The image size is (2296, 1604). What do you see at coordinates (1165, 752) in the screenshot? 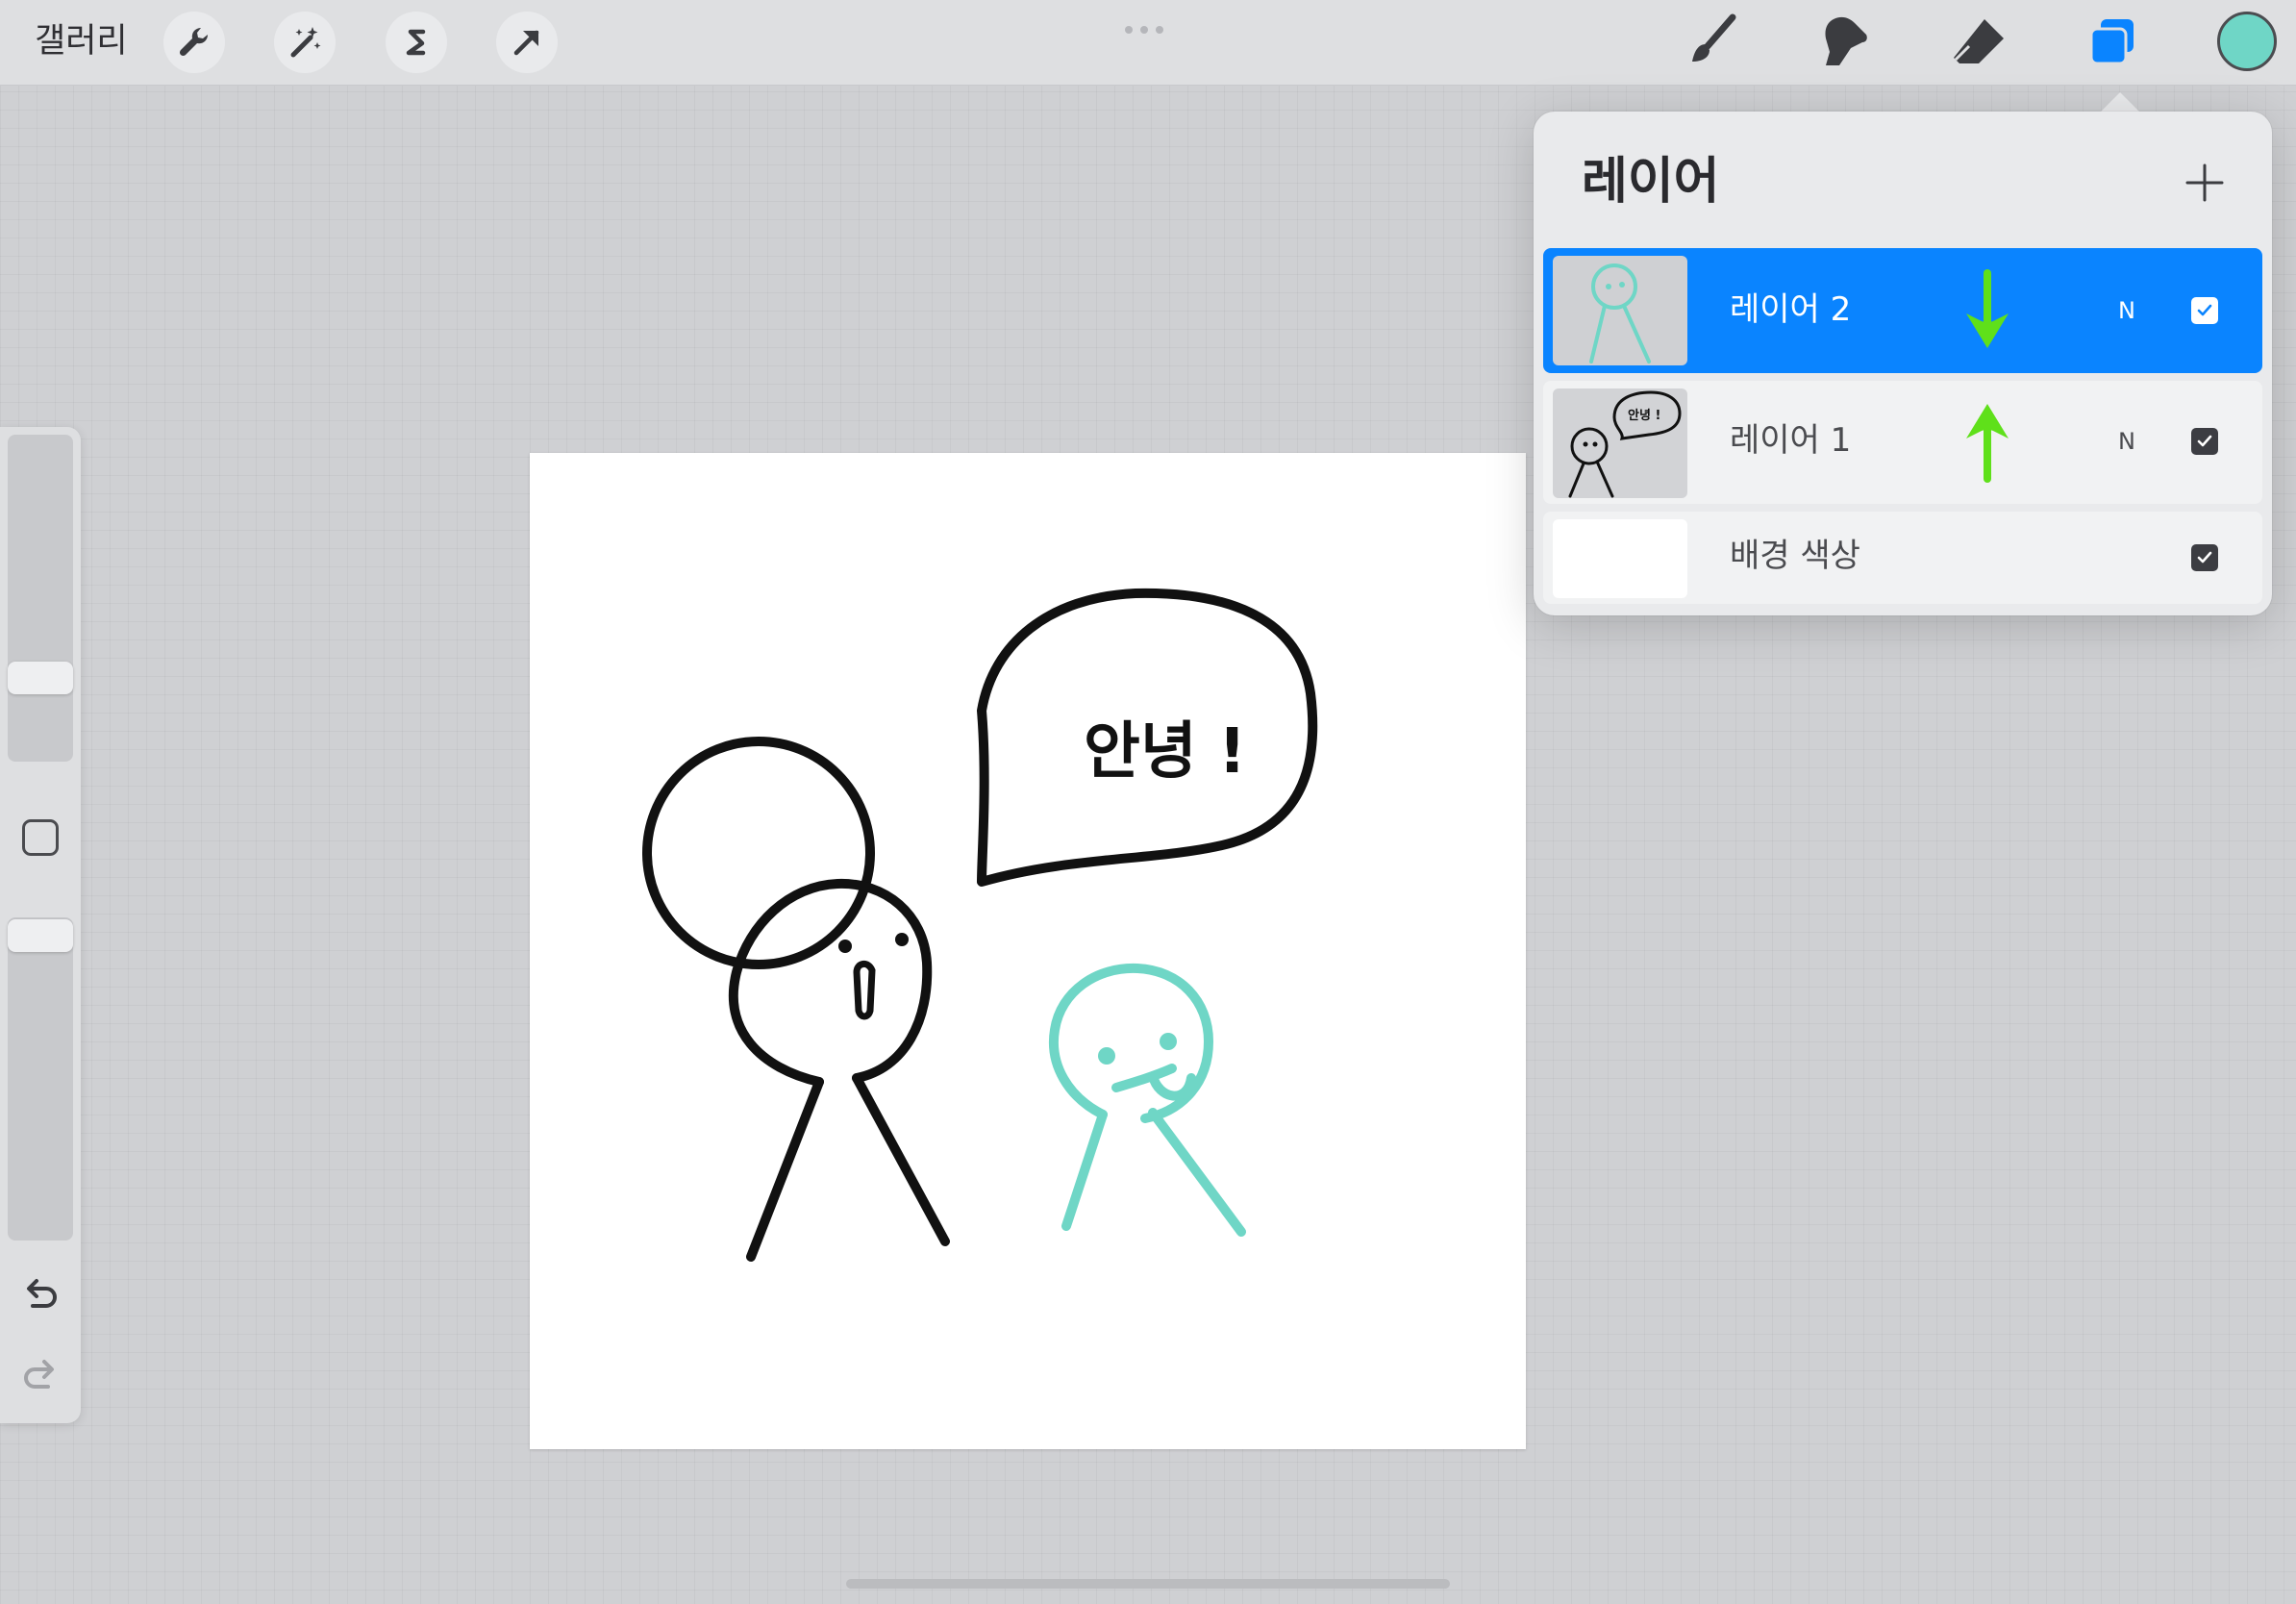
I see `speech-text: 안녕 !` at bounding box center [1165, 752].